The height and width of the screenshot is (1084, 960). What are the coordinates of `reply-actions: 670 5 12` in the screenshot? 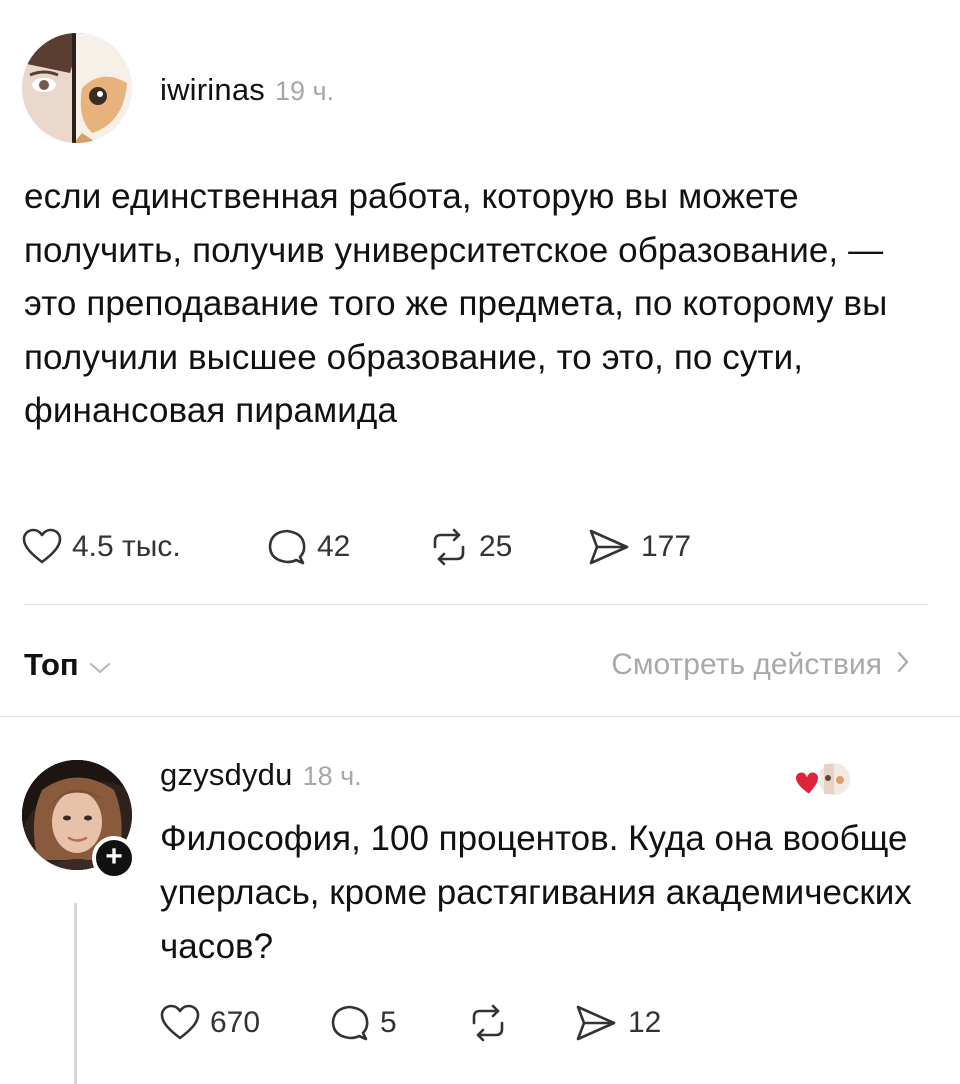 It's located at (410, 1023).